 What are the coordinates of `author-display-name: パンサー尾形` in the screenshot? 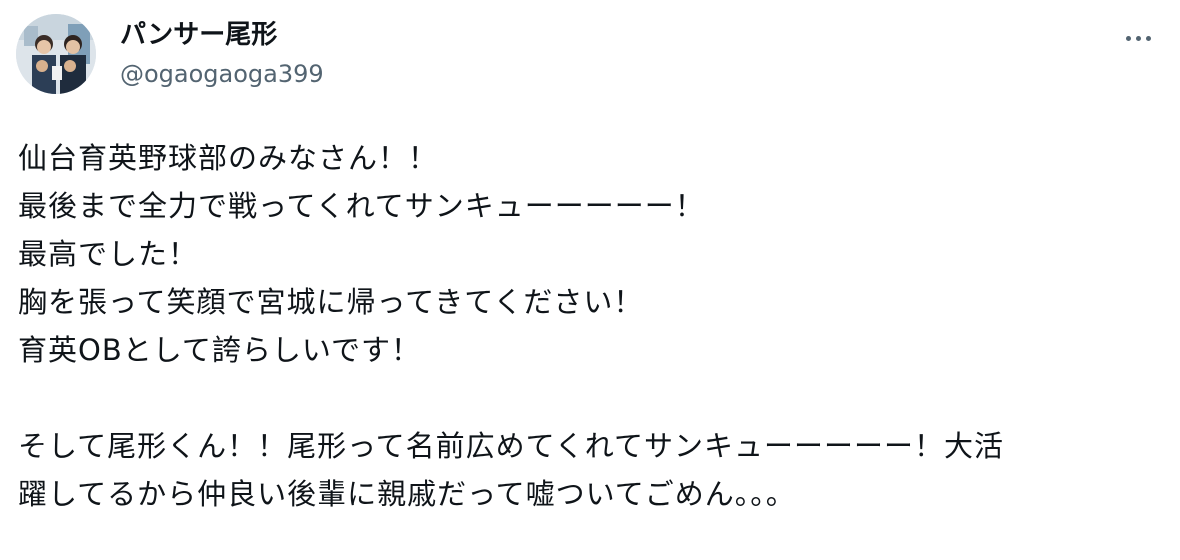 It's located at (222, 35).